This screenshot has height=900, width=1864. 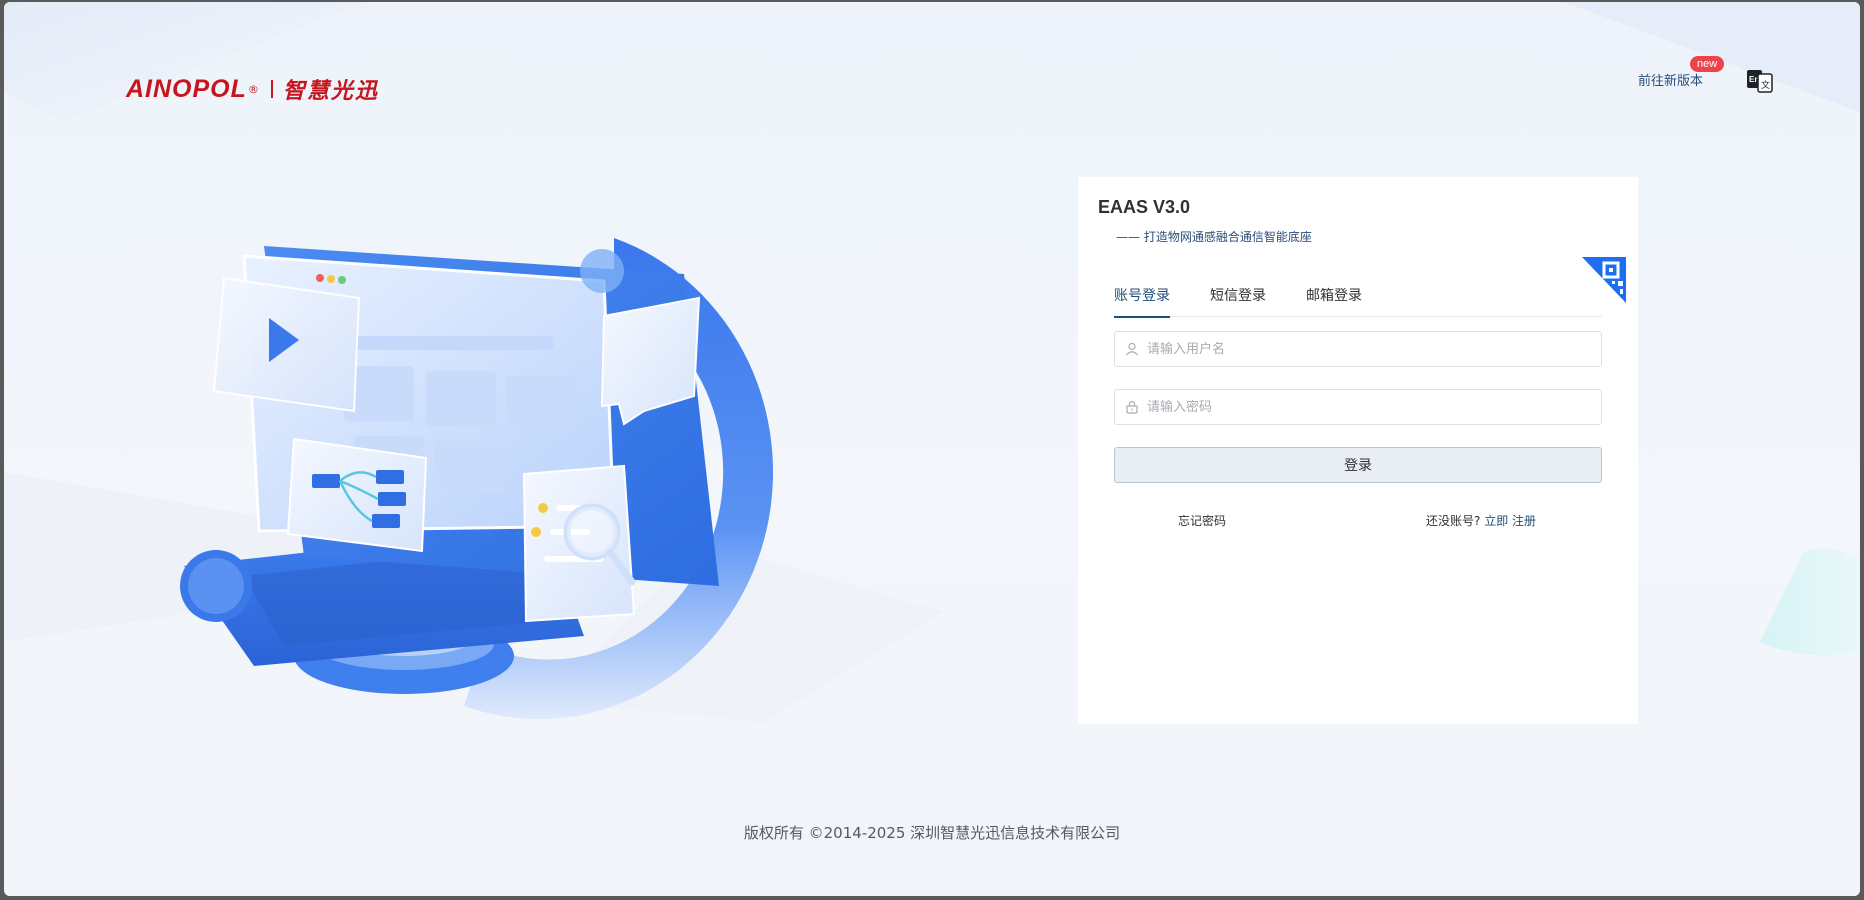 I want to click on username-input, so click(x=1367, y=349).